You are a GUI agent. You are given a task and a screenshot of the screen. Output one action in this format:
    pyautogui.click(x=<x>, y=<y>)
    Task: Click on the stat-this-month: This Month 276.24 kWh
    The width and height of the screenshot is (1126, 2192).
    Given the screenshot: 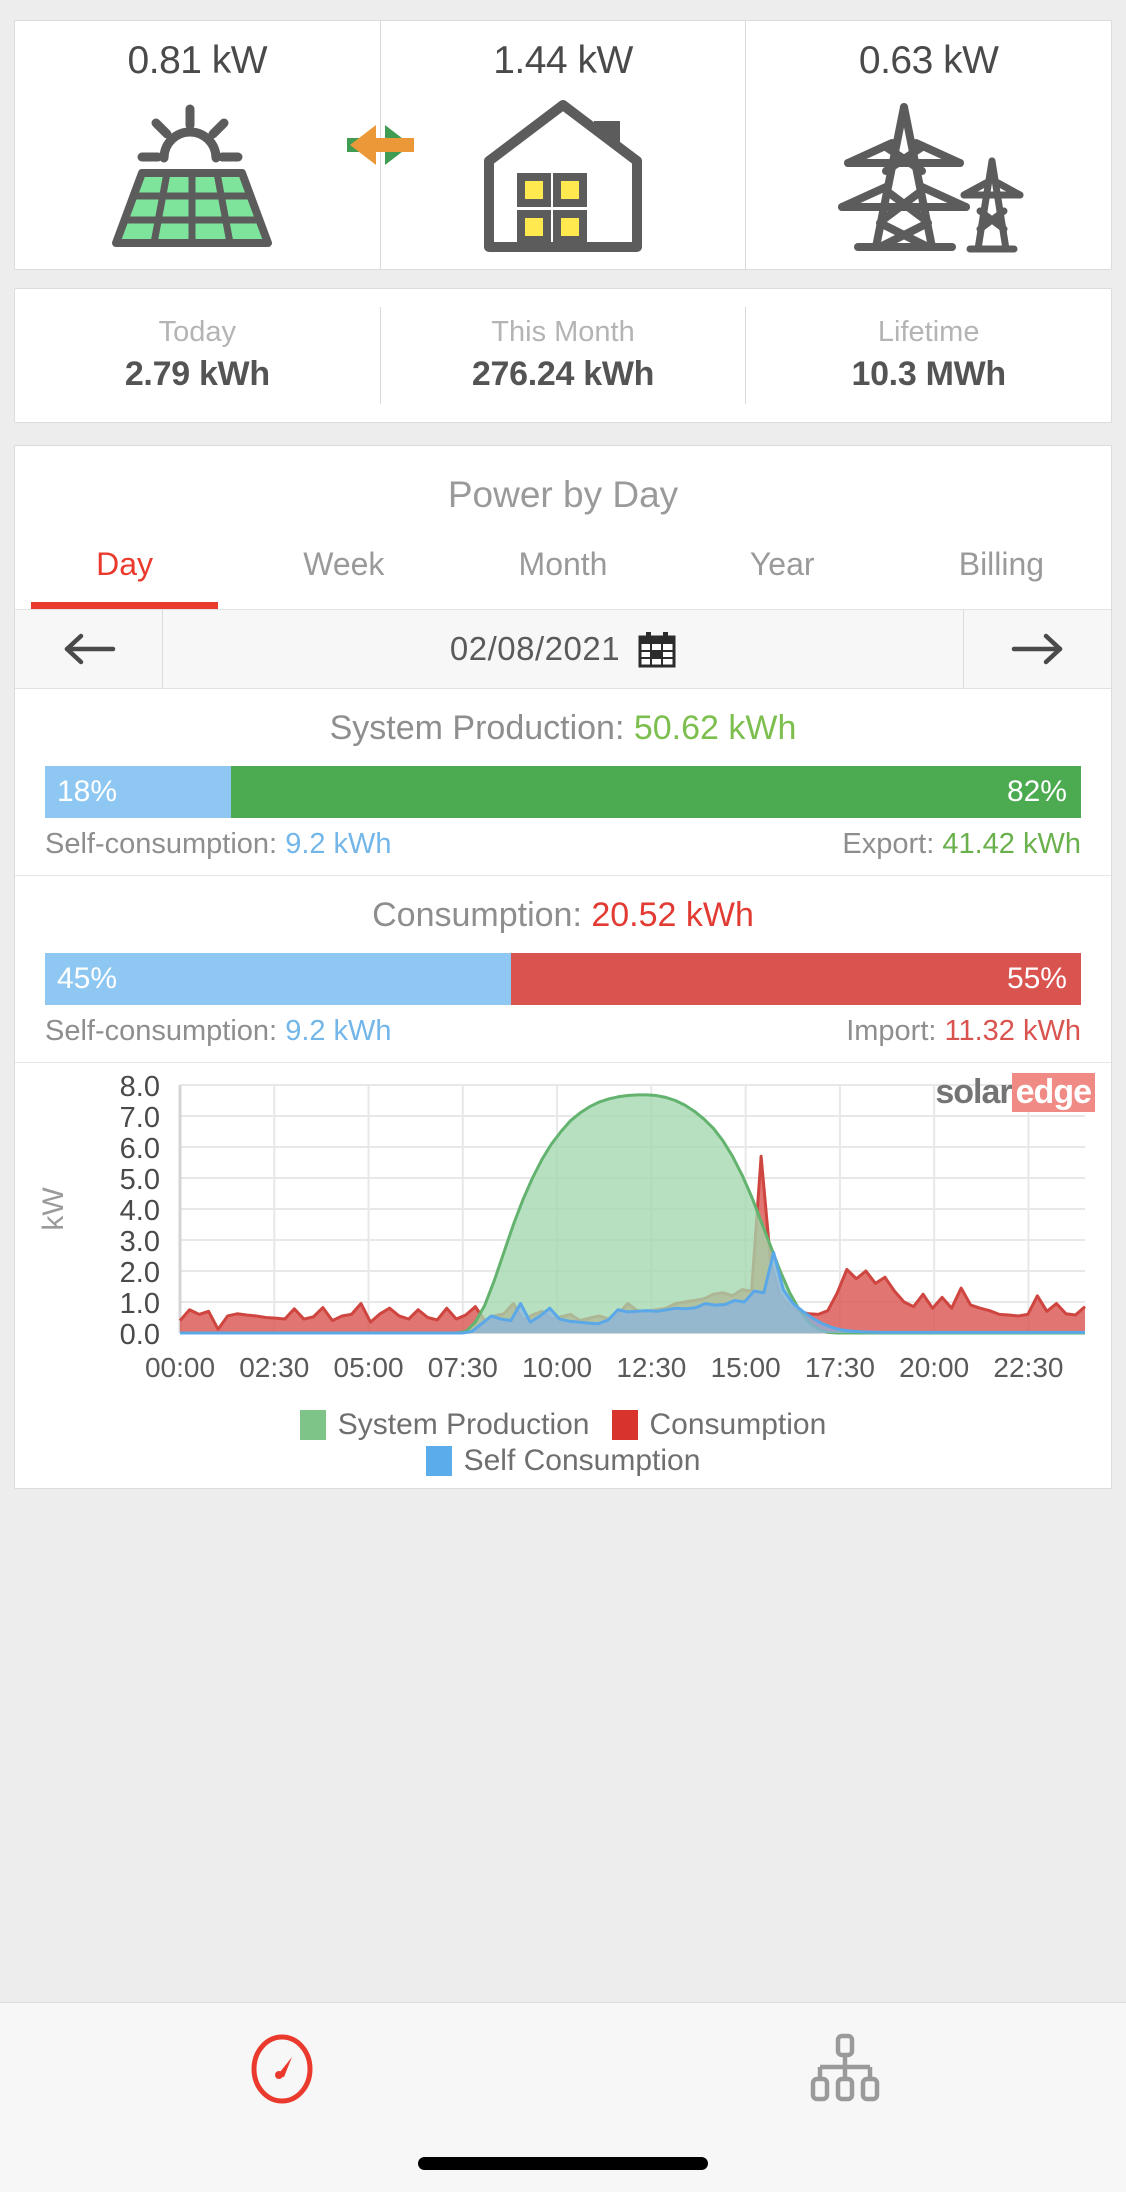 What is the action you would take?
    pyautogui.click(x=564, y=355)
    